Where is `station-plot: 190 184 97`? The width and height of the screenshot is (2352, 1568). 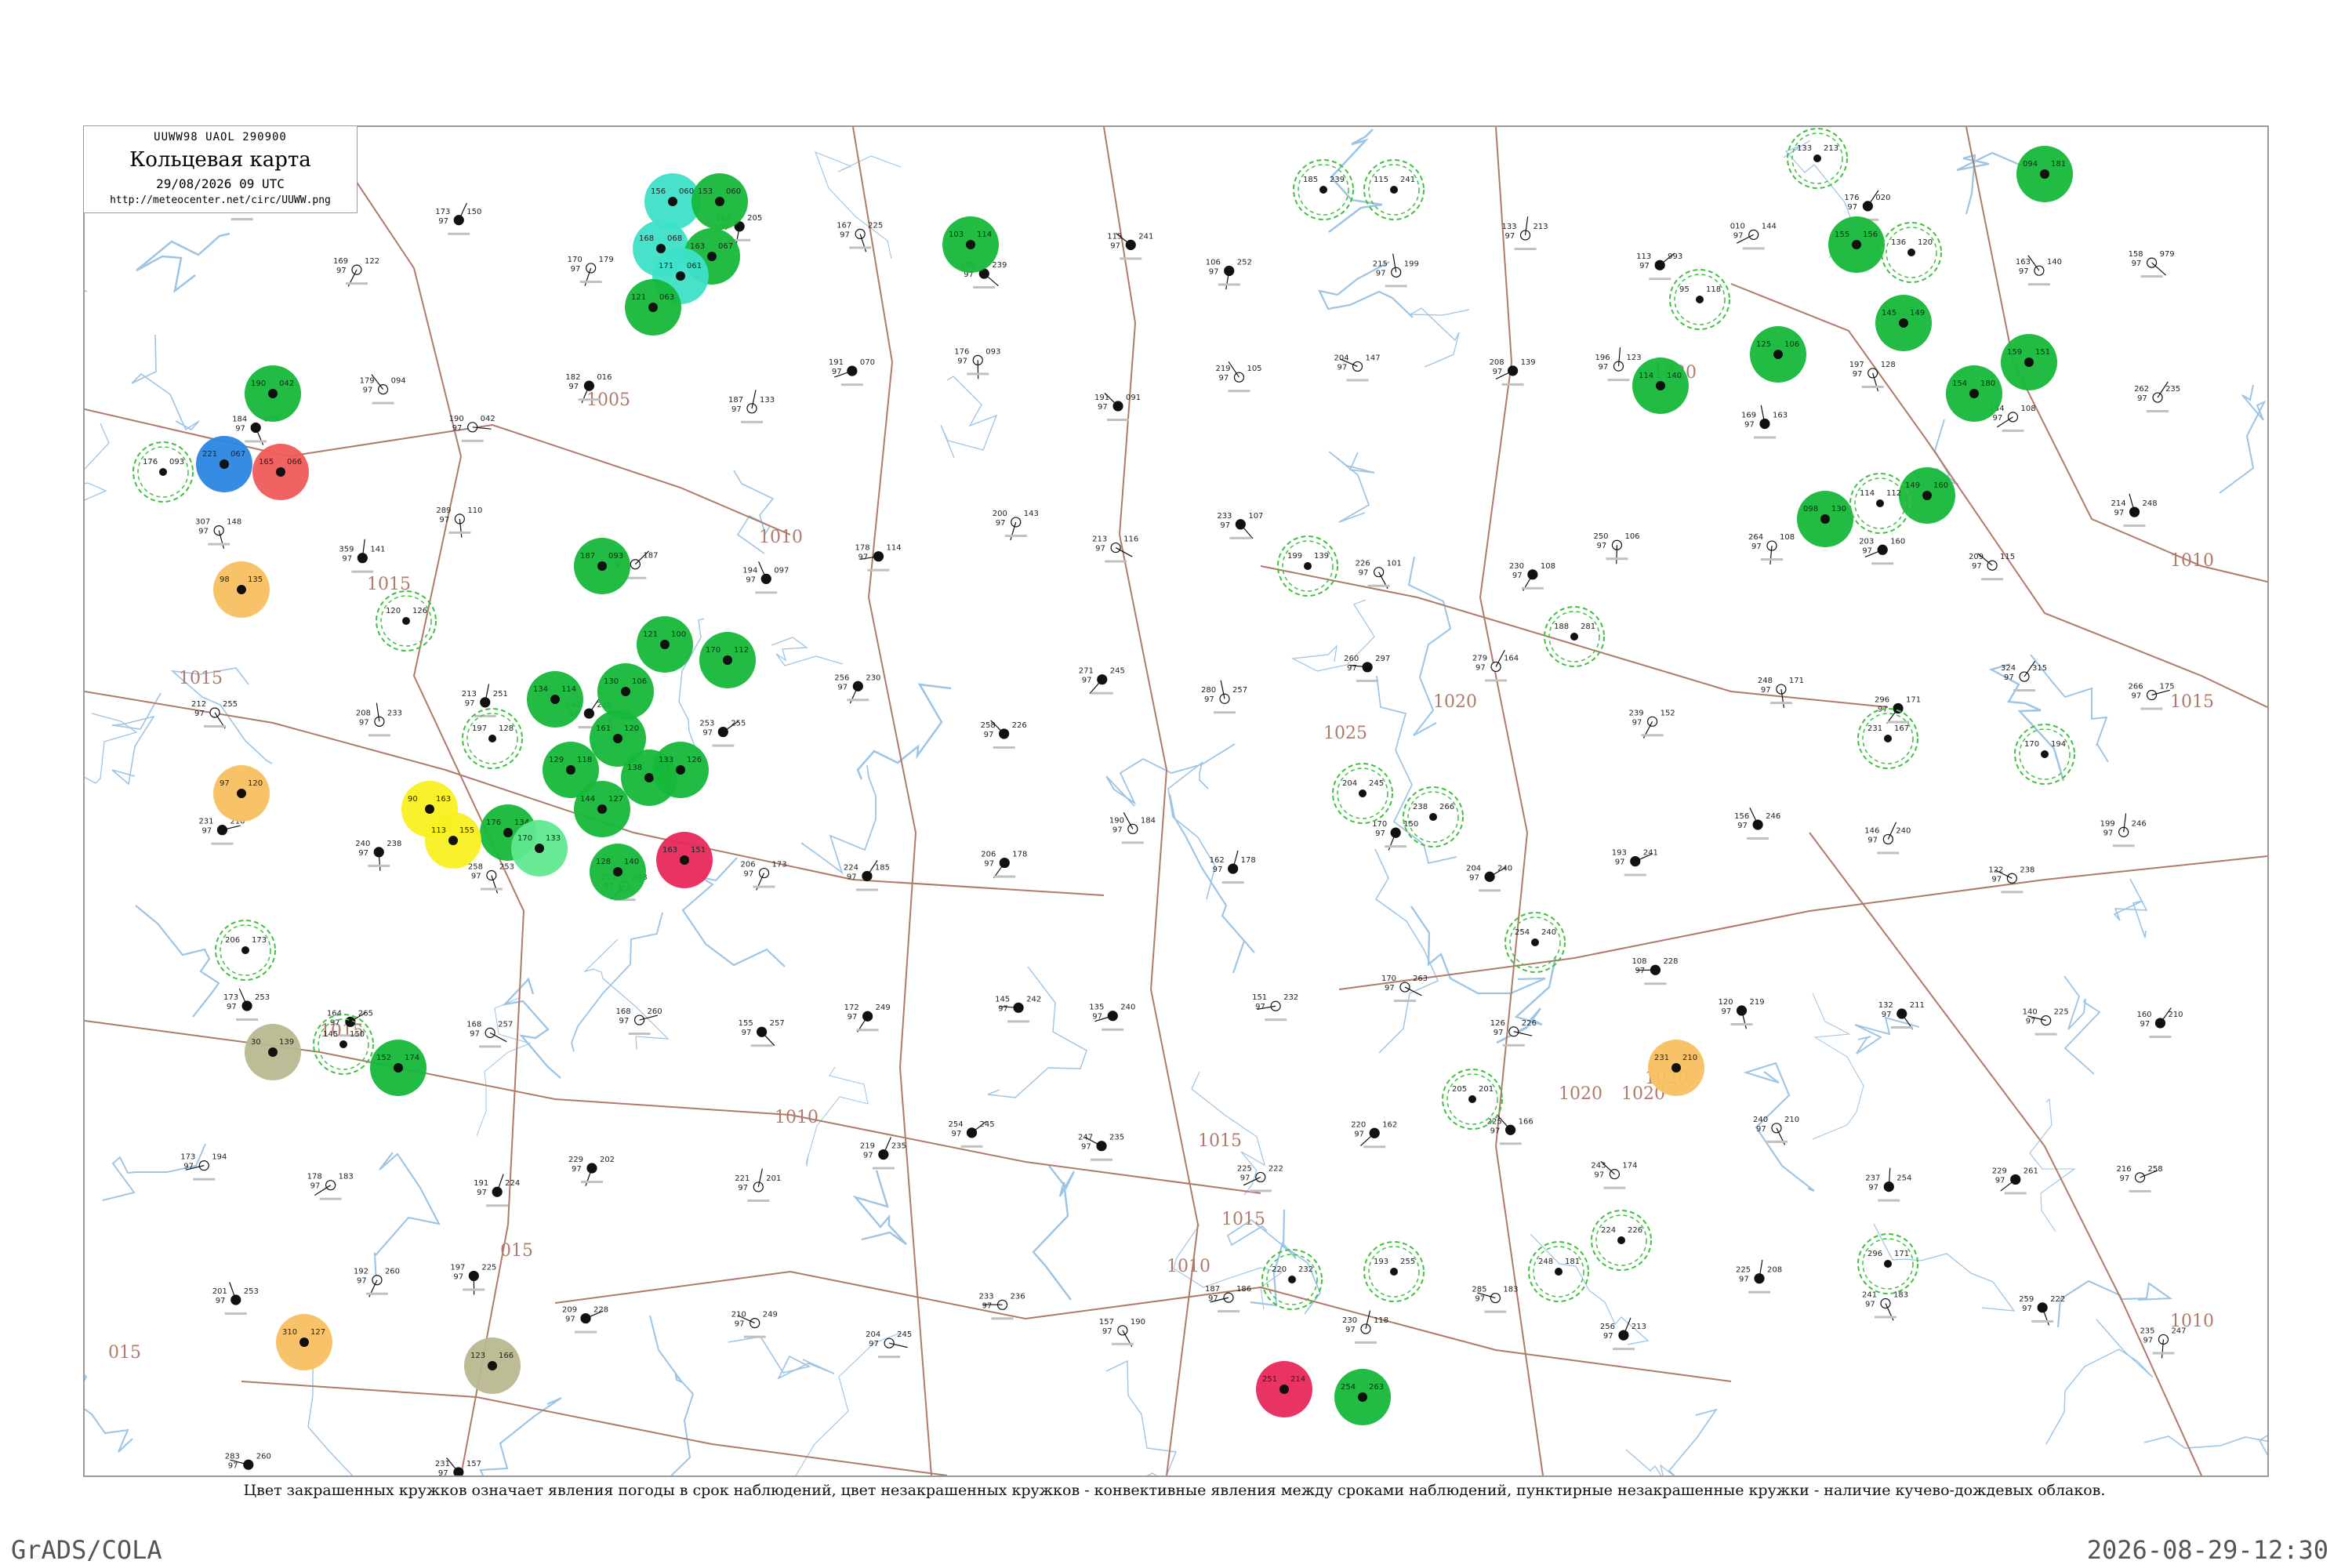 station-plot: 190 184 97 is located at coordinates (1132, 828).